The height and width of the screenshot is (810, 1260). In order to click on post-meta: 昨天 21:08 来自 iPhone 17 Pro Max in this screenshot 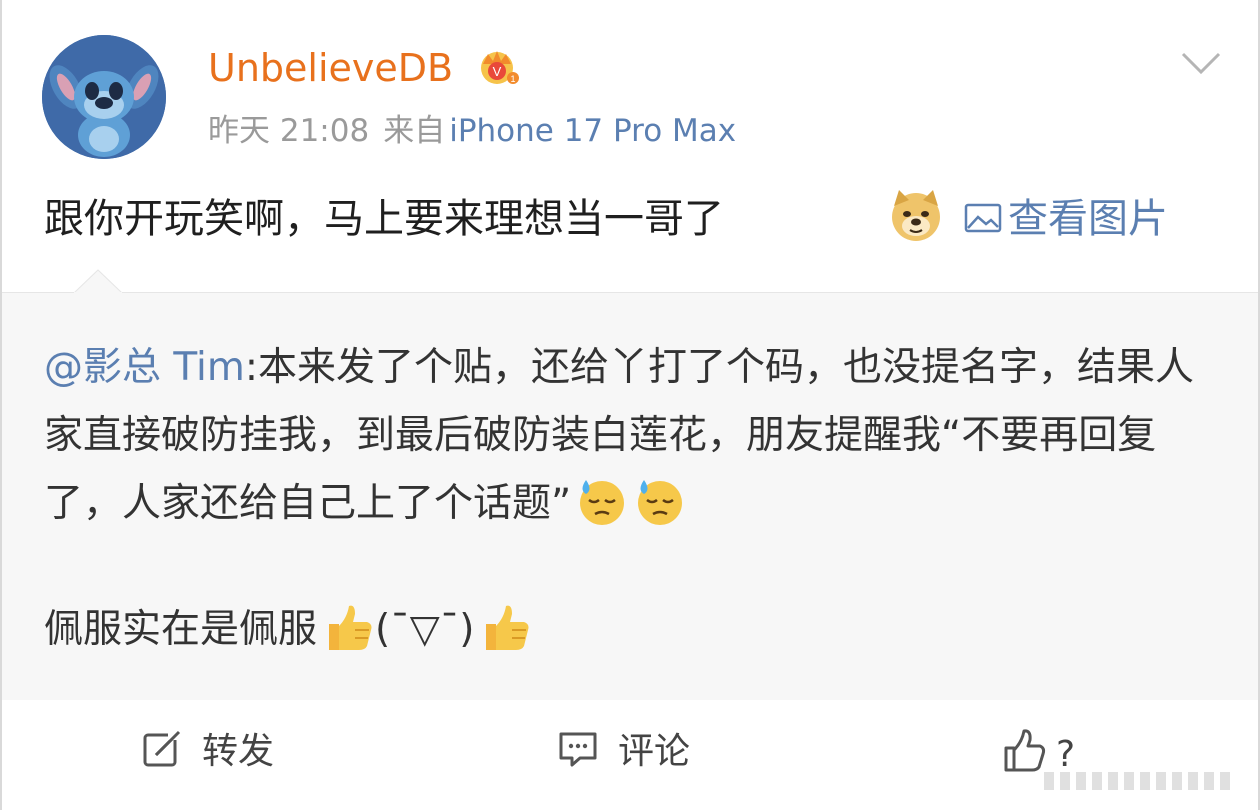, I will do `click(479, 131)`.